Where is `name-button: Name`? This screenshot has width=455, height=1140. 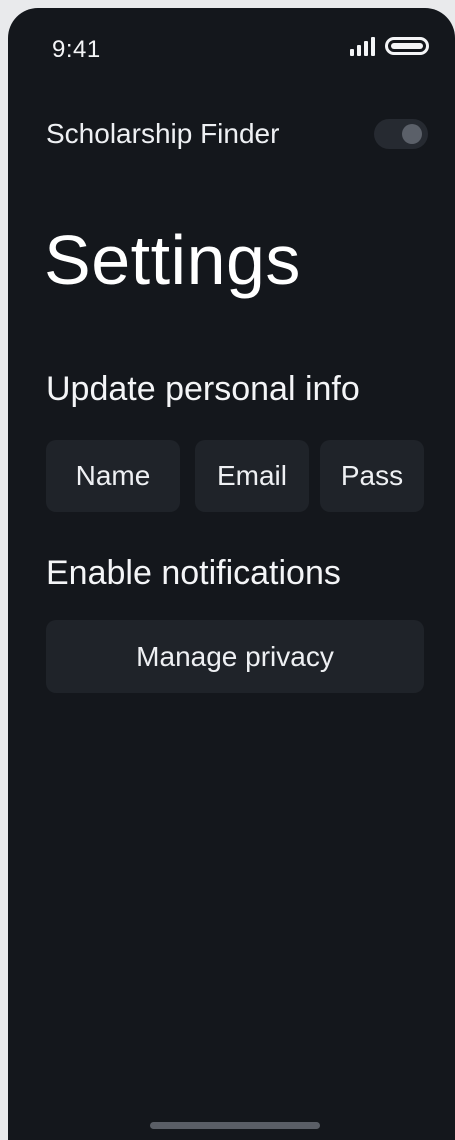
name-button: Name is located at coordinates (113, 476).